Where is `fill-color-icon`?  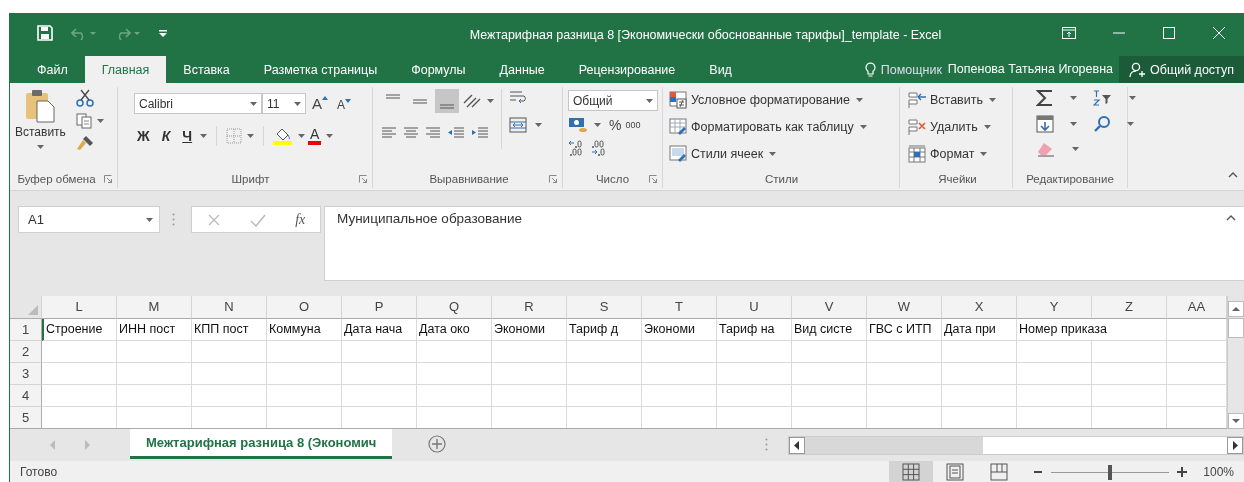 fill-color-icon is located at coordinates (283, 136).